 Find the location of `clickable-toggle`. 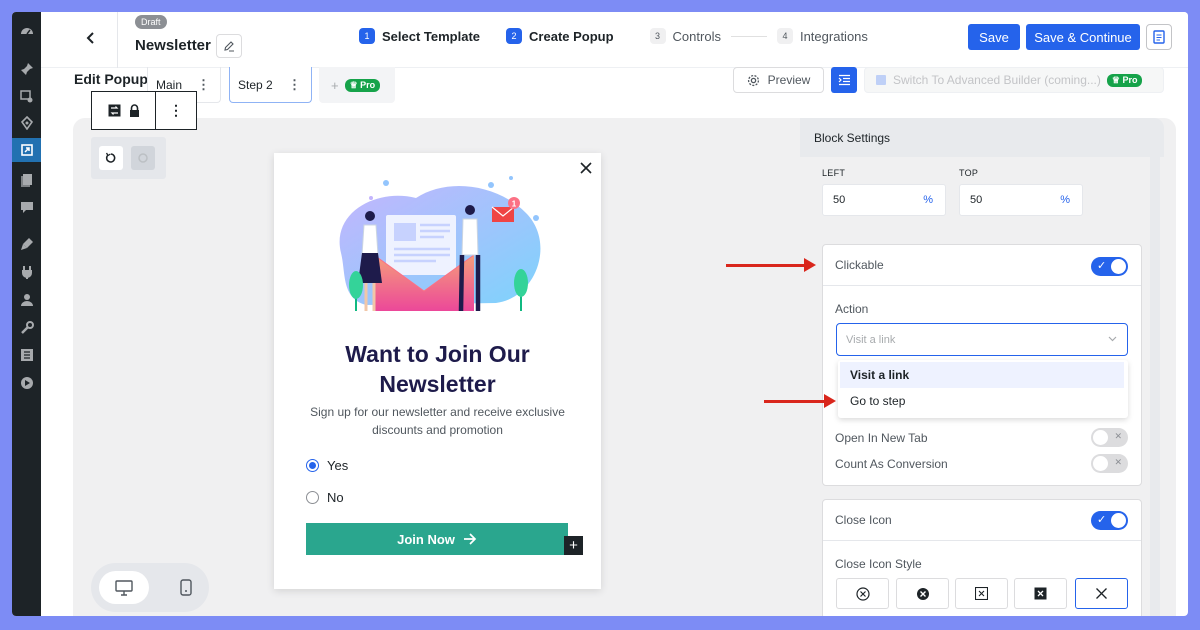

clickable-toggle is located at coordinates (1109, 266).